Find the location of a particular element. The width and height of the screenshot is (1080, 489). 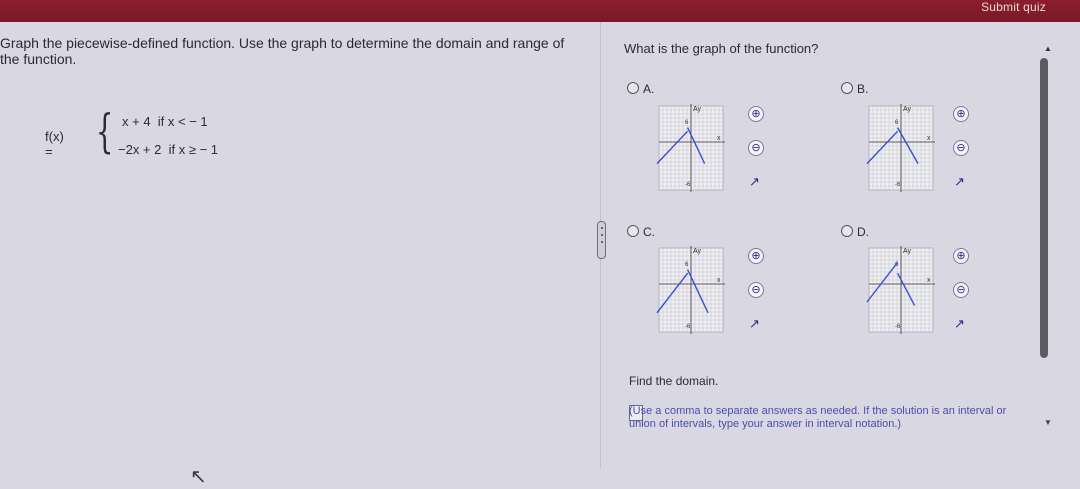

option-d: D. is located at coordinates (855, 232).